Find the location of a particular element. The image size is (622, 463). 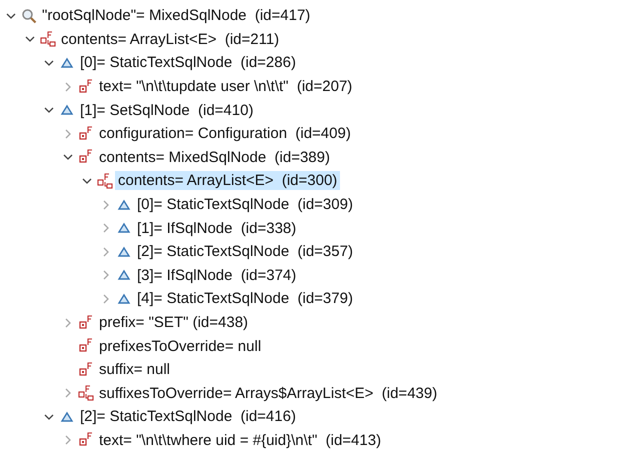

search-icon is located at coordinates (29, 16).